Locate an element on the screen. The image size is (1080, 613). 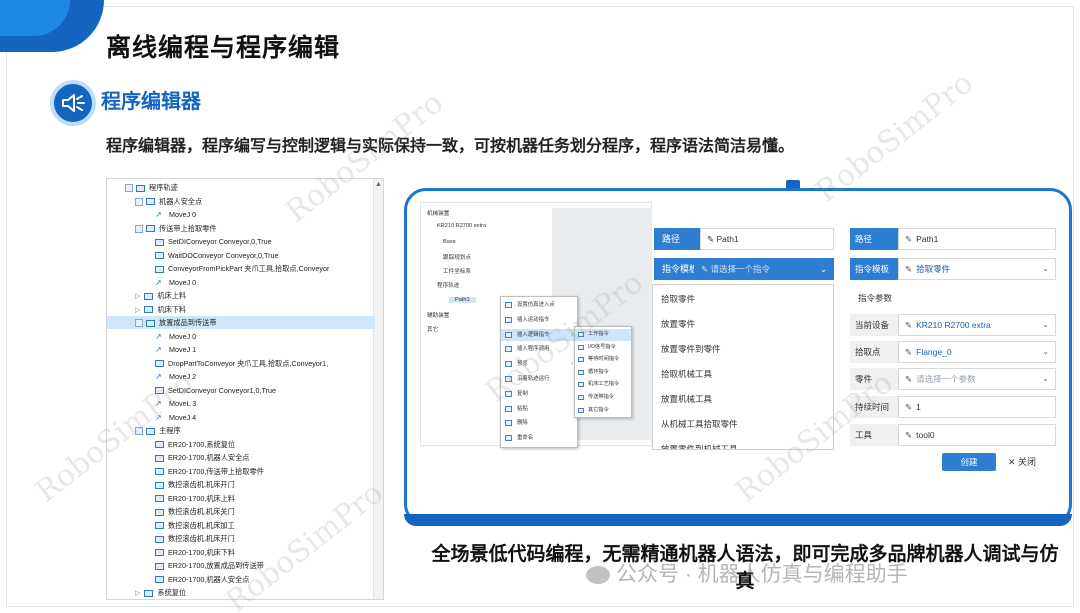
tree-row: 数控滚齿机,机床加工 is located at coordinates (241, 525).